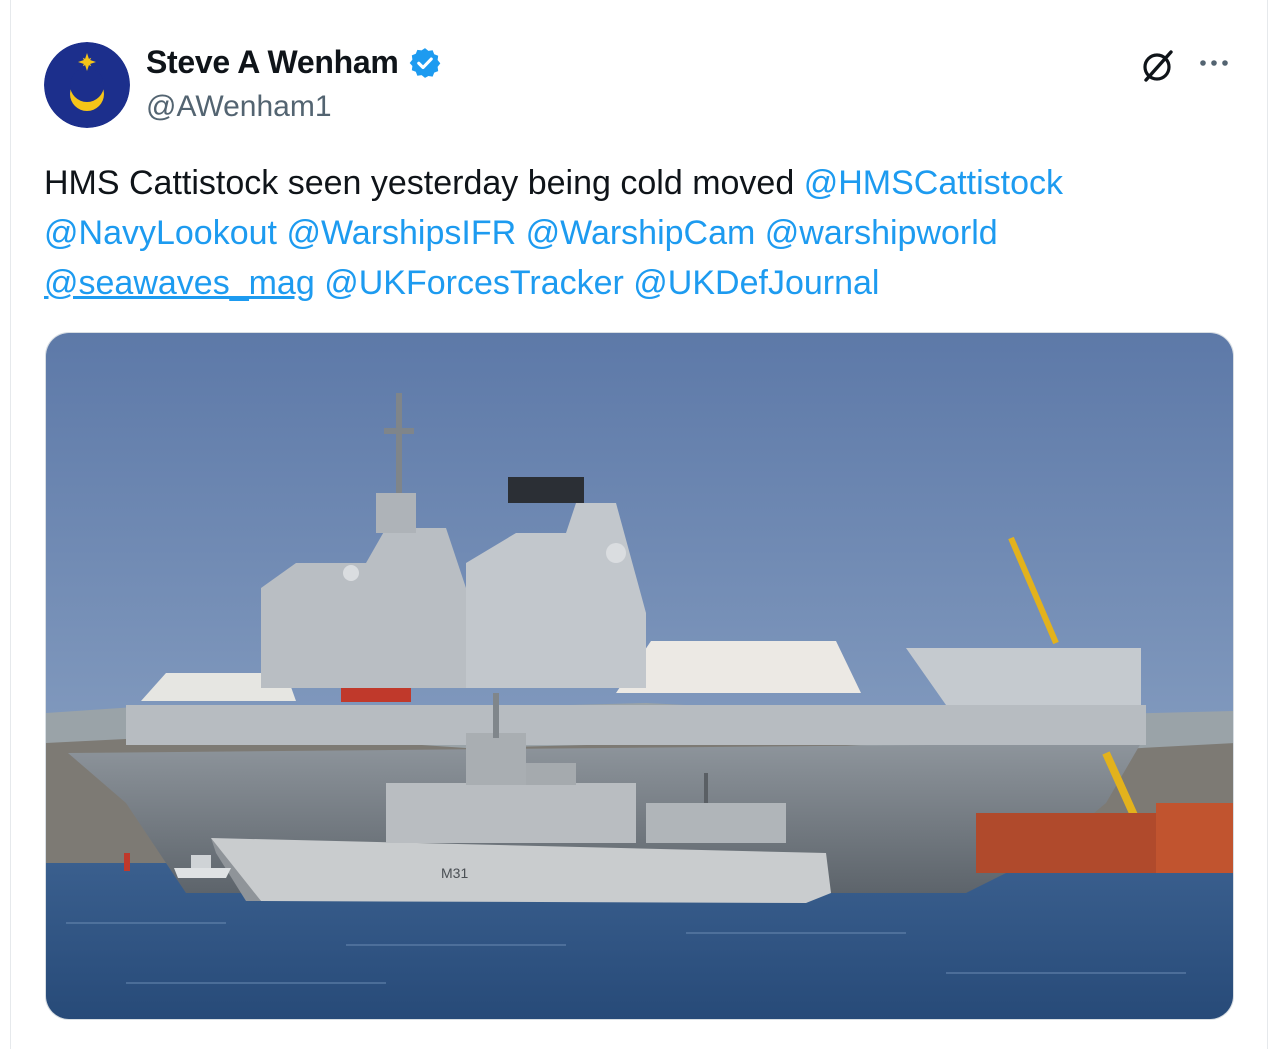 This screenshot has width=1280, height=1049. What do you see at coordinates (160, 233) in the screenshot?
I see `mention-link: @NavyLookout` at bounding box center [160, 233].